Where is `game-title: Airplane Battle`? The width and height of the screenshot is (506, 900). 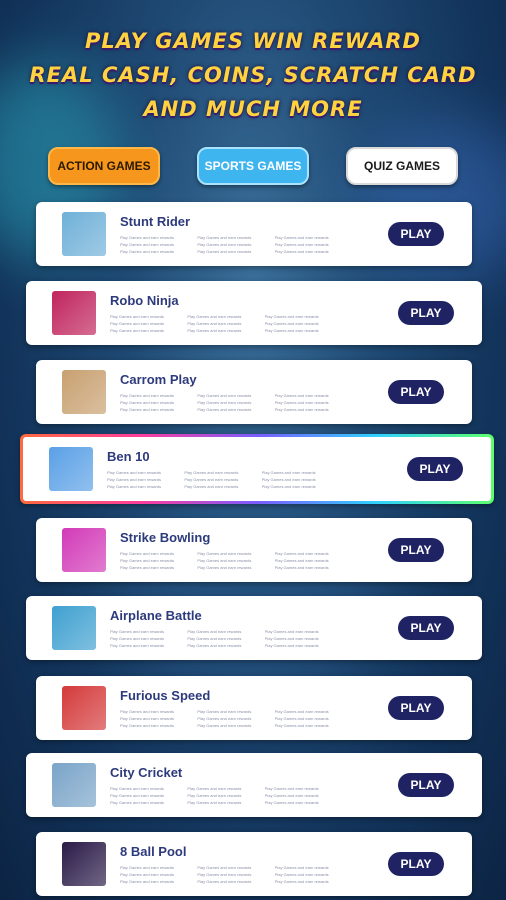
game-title: Airplane Battle is located at coordinates (156, 615).